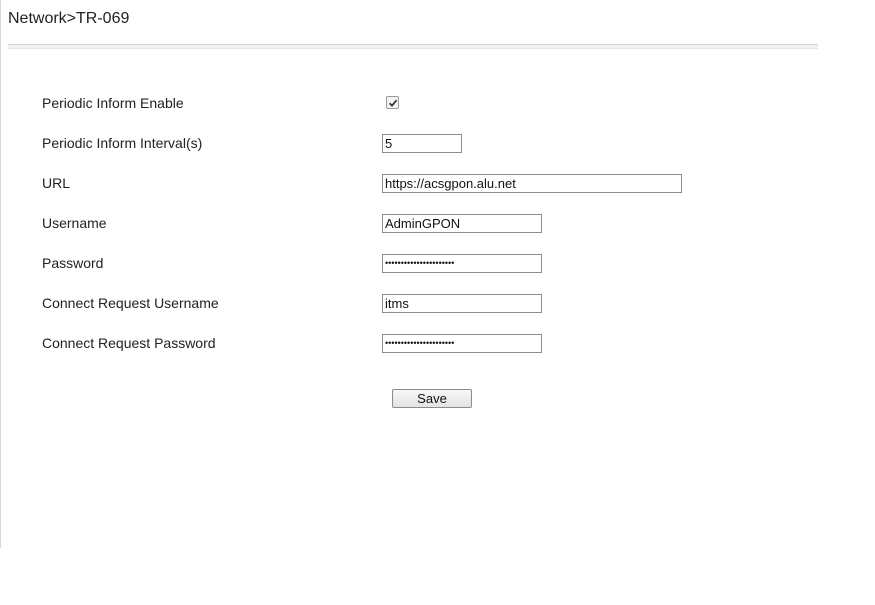 Image resolution: width=875 pixels, height=605 pixels. I want to click on check-icon, so click(393, 103).